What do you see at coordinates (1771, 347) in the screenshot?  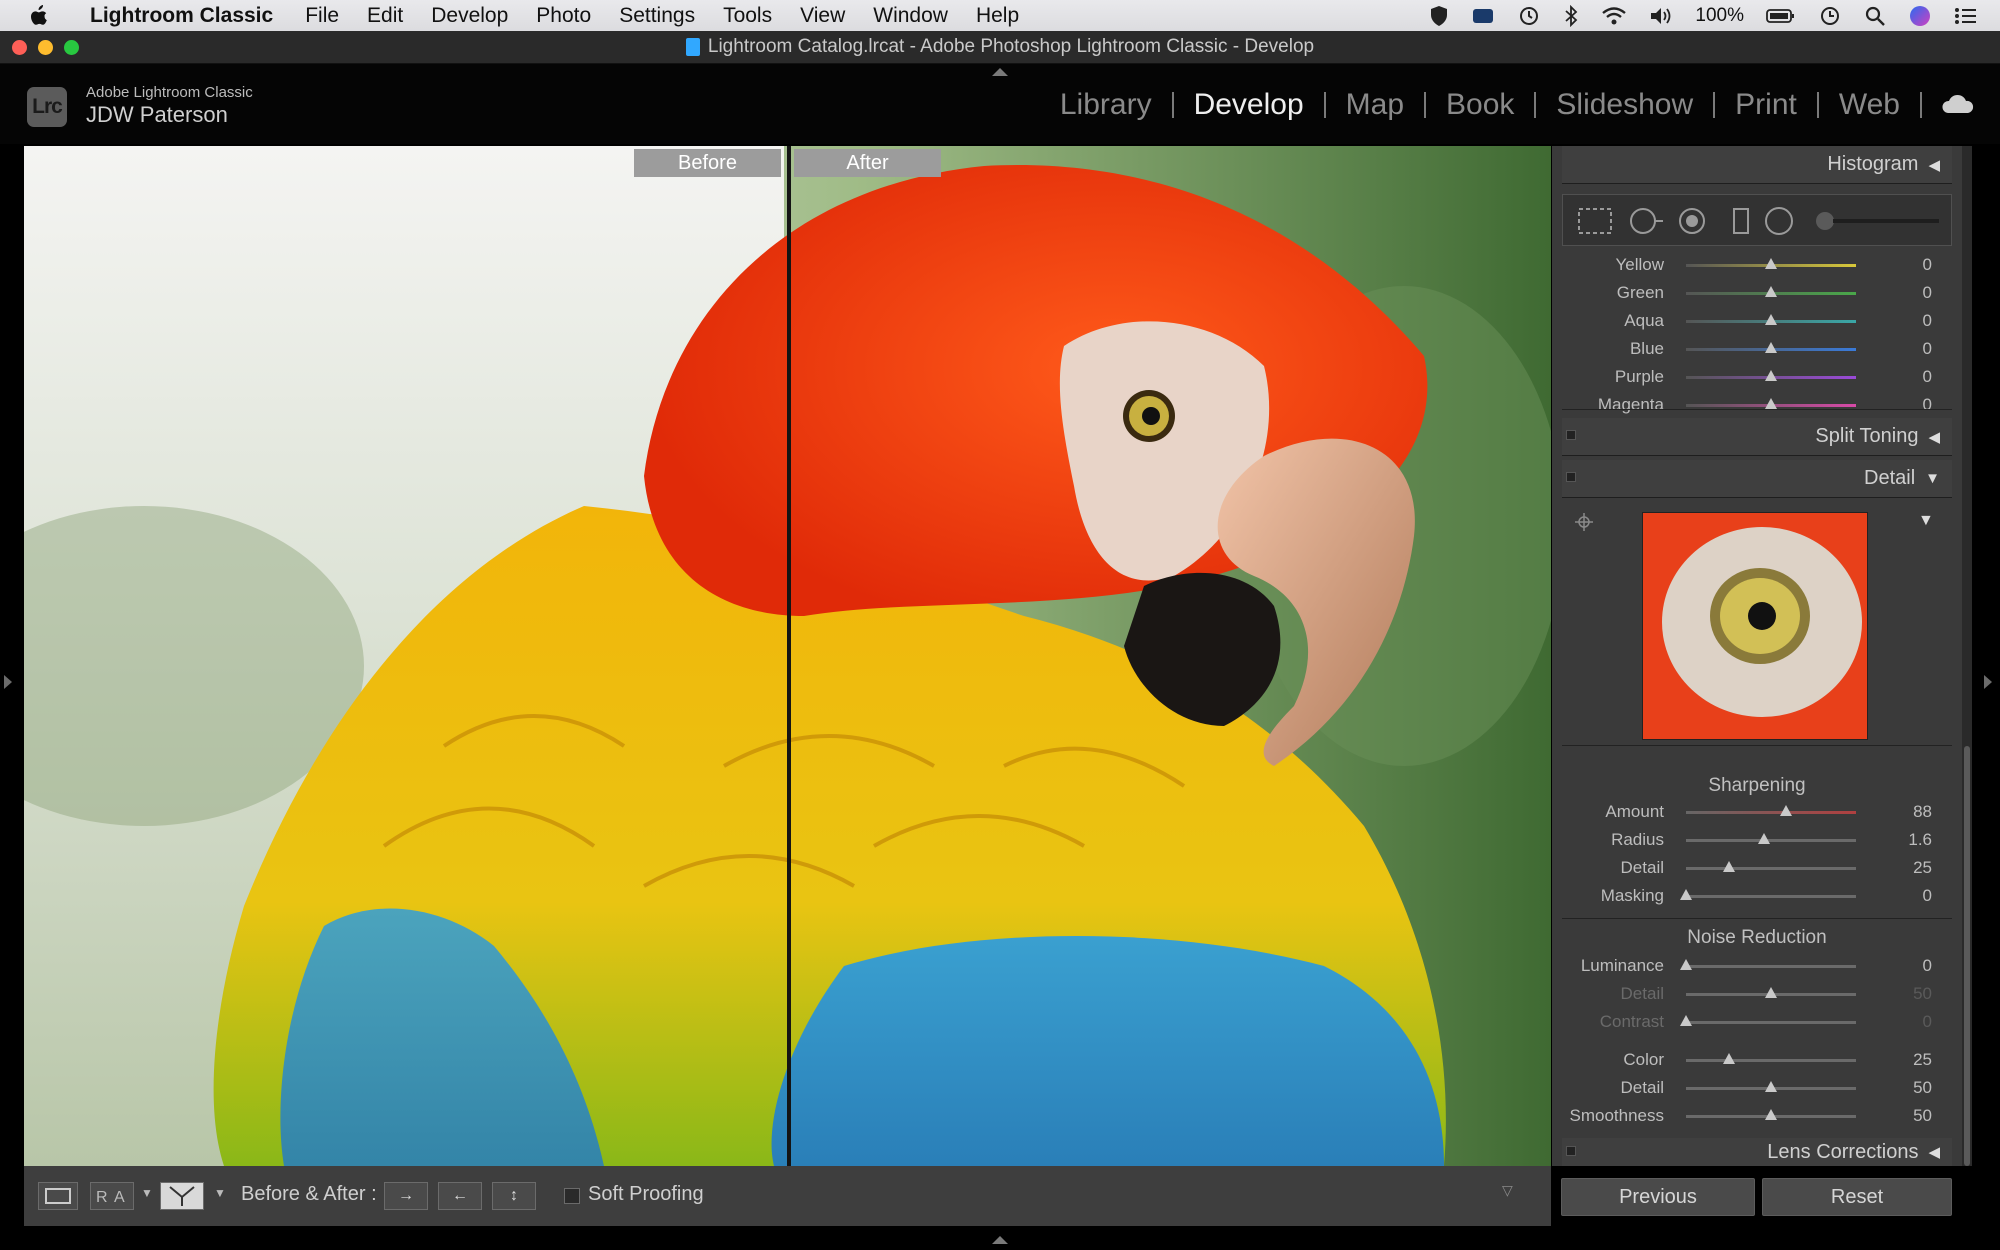 I see `hsl-blue-slider-thumb` at bounding box center [1771, 347].